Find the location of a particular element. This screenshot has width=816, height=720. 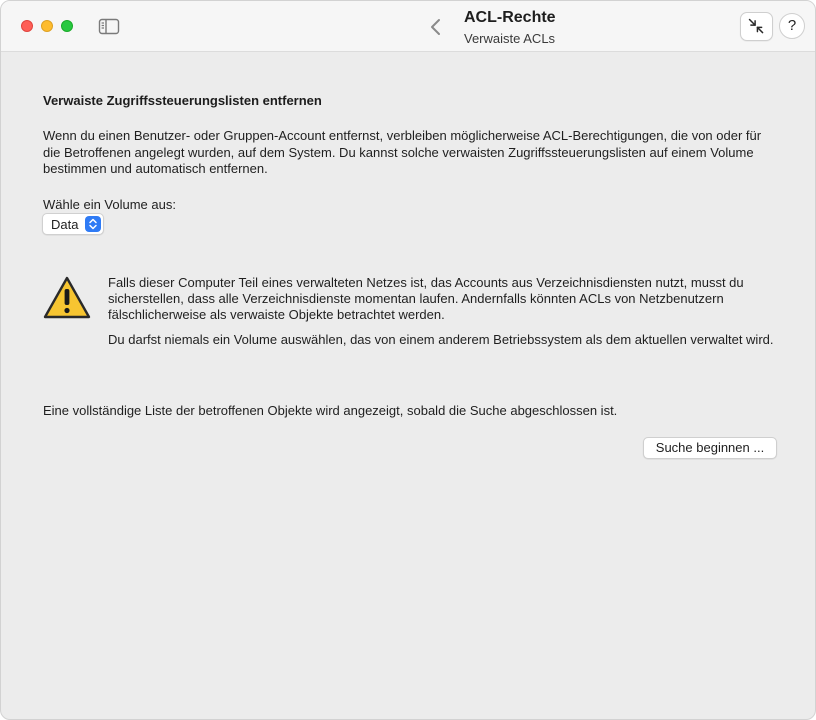

titlebar: ACL-Rechte Verwaiste ACLs ? is located at coordinates (408, 26).